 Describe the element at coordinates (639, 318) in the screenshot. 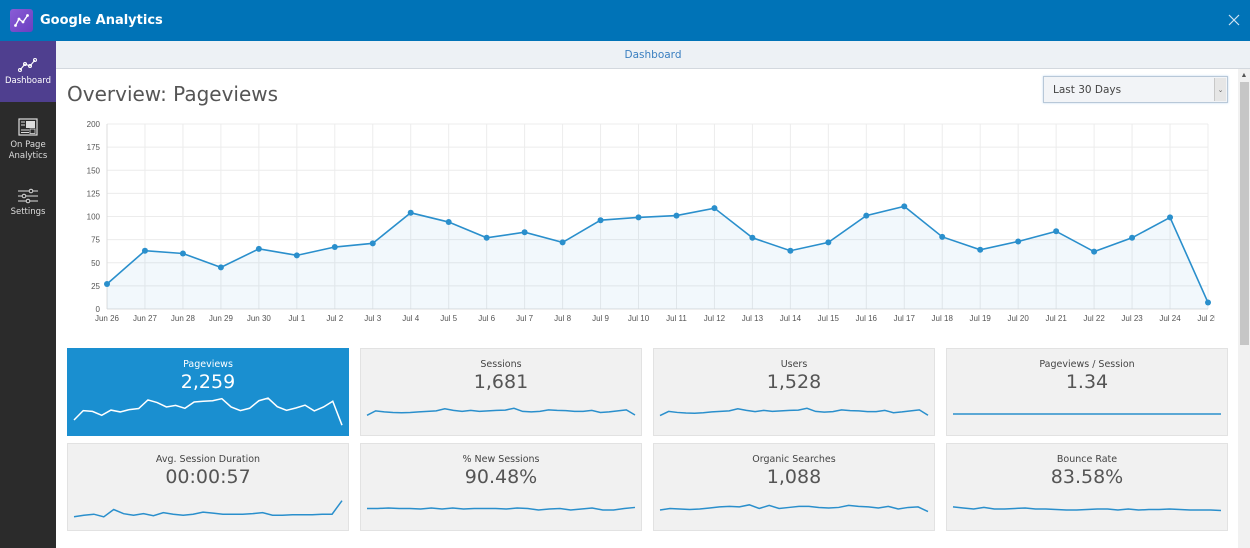

I see `x-tick-label: Jul 10` at that location.